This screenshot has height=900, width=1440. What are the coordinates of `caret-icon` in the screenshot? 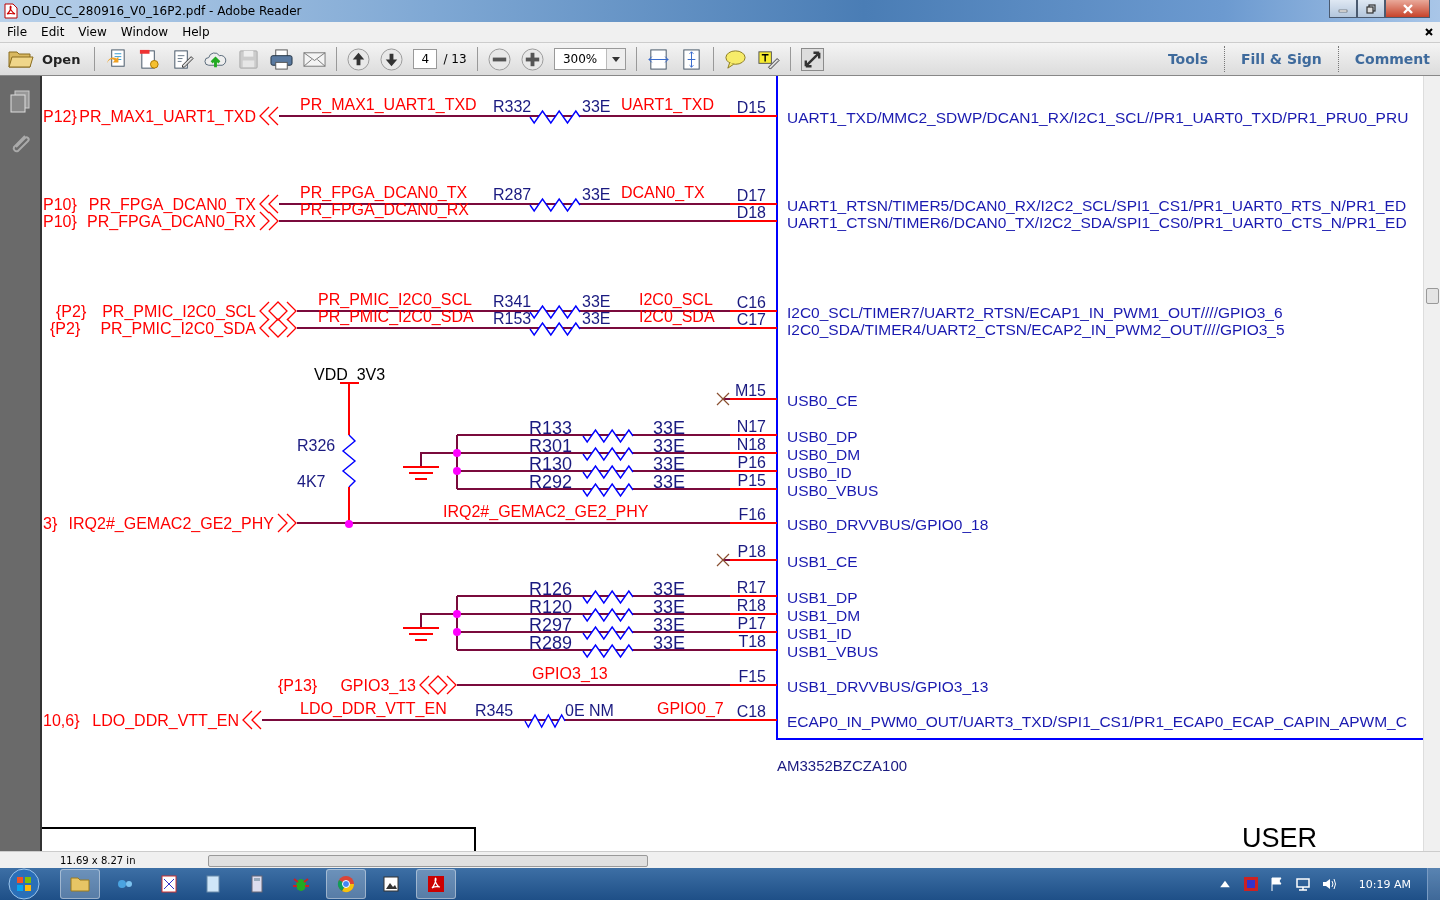 It's located at (615, 59).